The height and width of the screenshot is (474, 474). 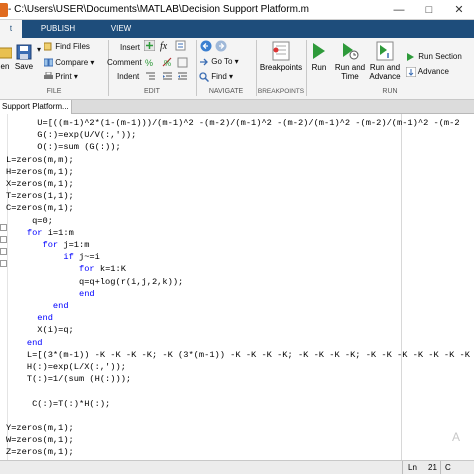 What do you see at coordinates (240, 282) in the screenshot?
I see `code-line: q=q+log(r(i,j,2,k));` at bounding box center [240, 282].